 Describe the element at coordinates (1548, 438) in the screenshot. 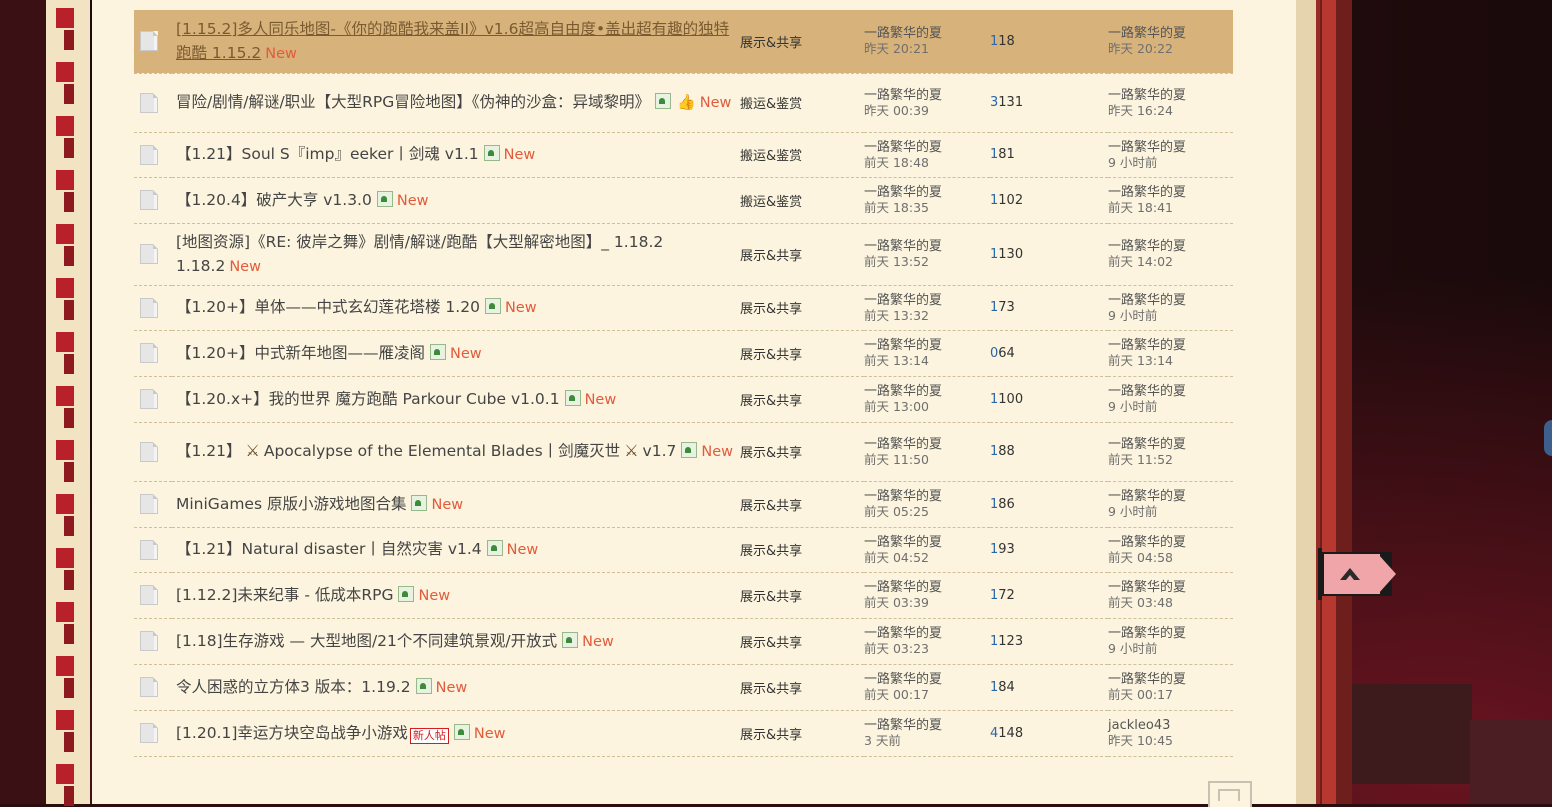

I see `side-scroll-handle` at that location.